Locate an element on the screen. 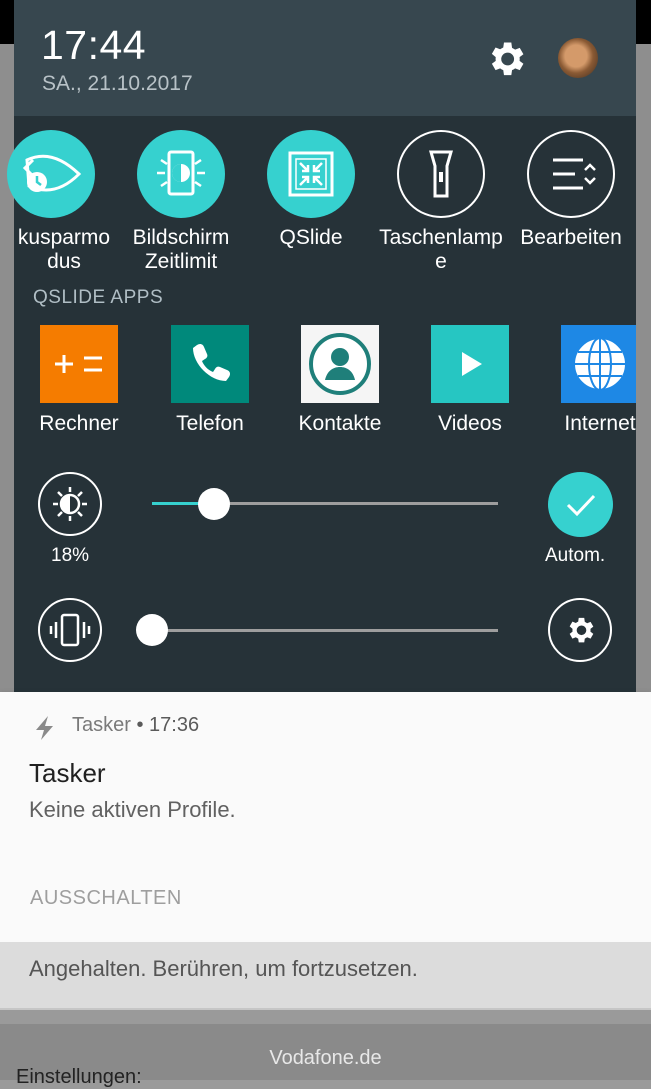 Image resolution: width=651 pixels, height=1089 pixels. notification-title: Tasker is located at coordinates (67, 773).